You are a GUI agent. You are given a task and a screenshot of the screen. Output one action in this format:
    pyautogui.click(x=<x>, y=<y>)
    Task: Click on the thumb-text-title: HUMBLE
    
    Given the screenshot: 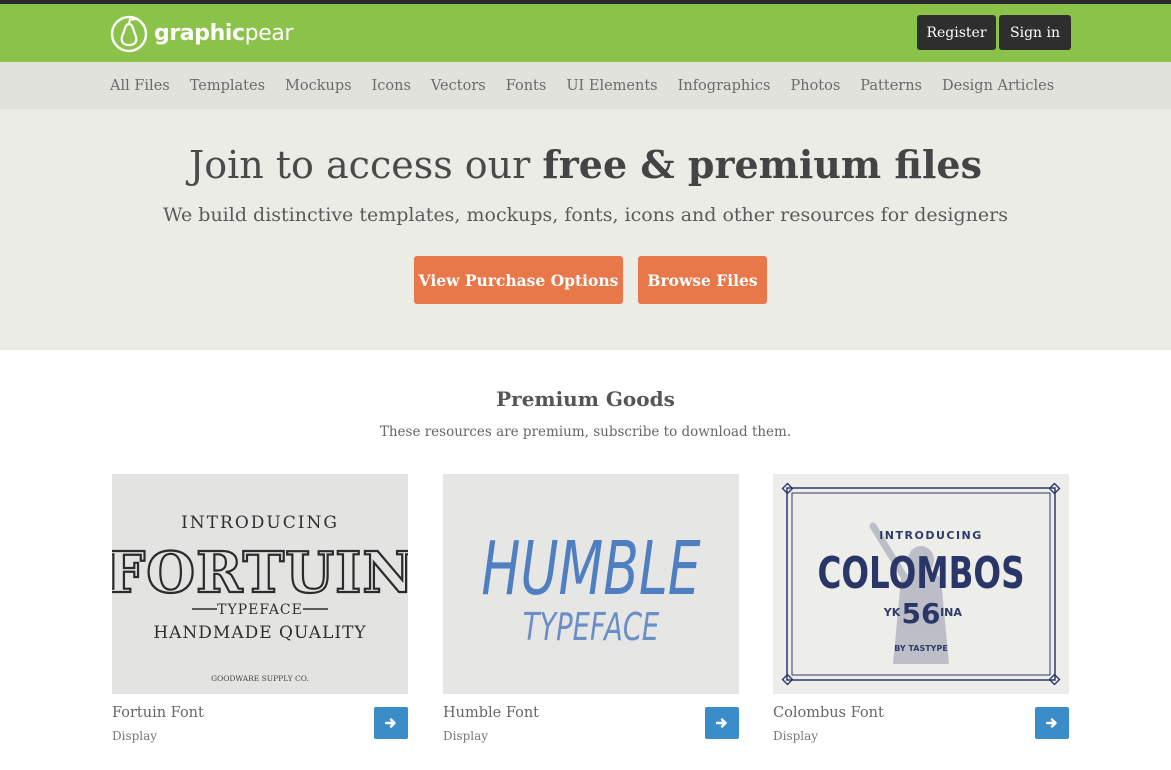 What is the action you would take?
    pyautogui.click(x=590, y=568)
    